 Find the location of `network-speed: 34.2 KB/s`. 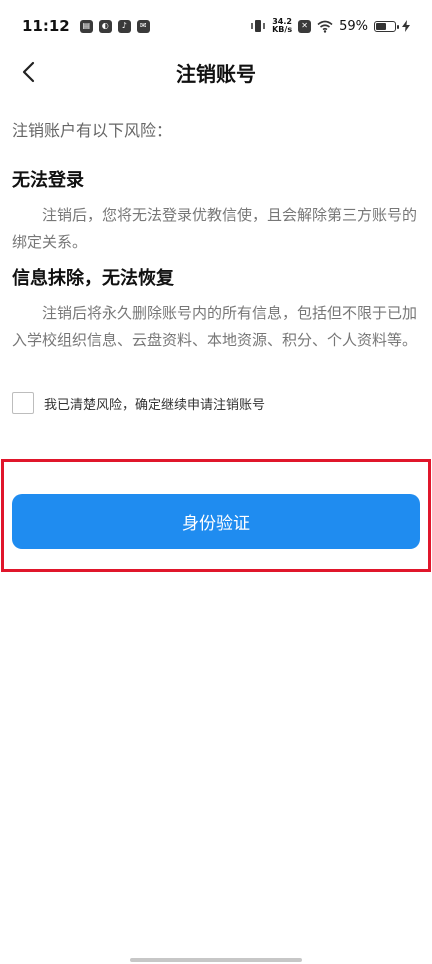

network-speed: 34.2 KB/s is located at coordinates (282, 26).